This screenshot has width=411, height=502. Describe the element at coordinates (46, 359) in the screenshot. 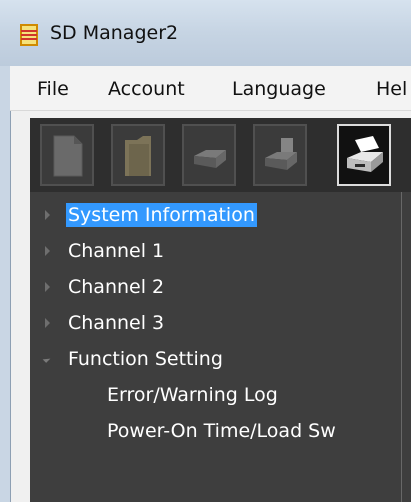

I see `collapse-arrow-icon` at that location.